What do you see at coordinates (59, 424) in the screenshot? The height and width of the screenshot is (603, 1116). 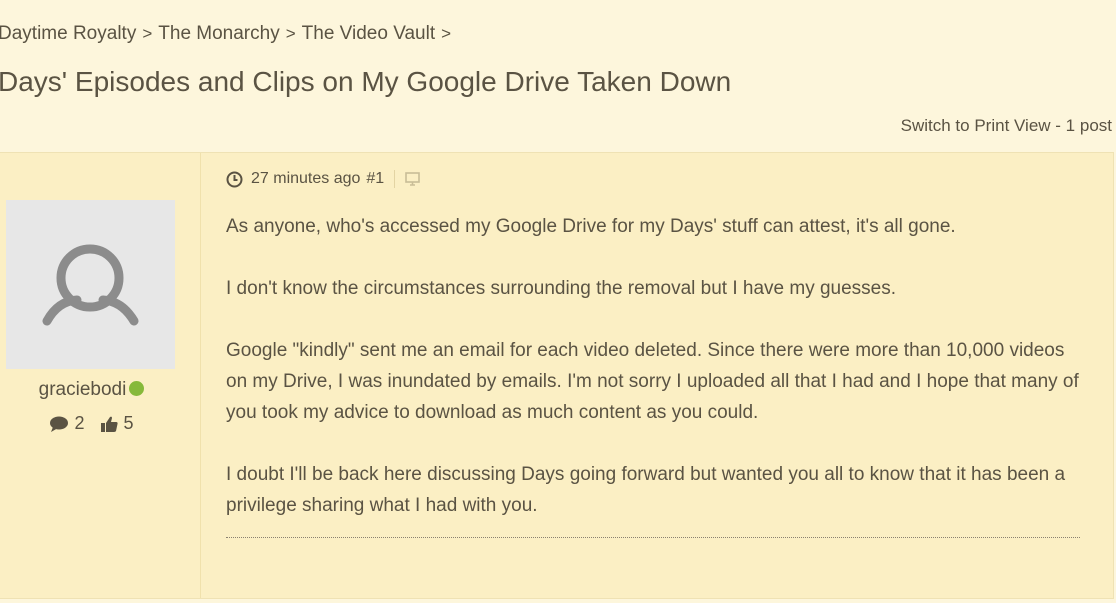 I see `speech-bubble-icon` at bounding box center [59, 424].